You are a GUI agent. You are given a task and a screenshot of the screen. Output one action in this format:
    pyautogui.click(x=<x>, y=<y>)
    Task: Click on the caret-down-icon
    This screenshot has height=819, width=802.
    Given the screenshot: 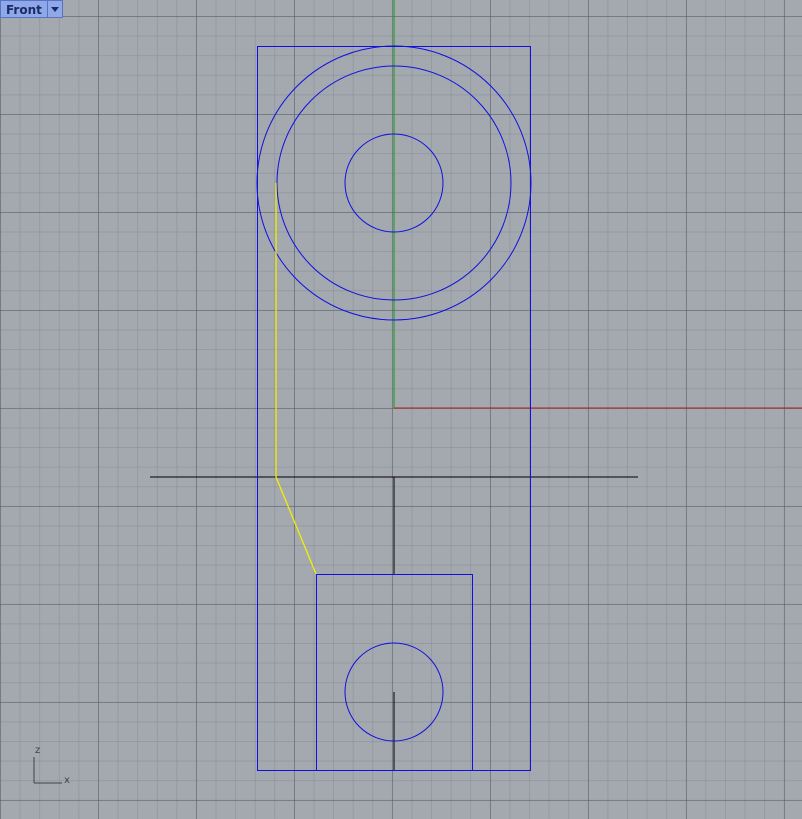 What is the action you would take?
    pyautogui.click(x=54, y=9)
    